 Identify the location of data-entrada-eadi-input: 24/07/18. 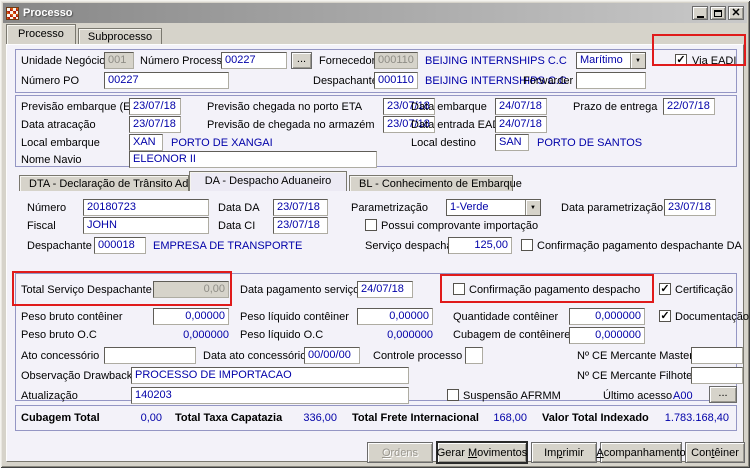
(521, 124).